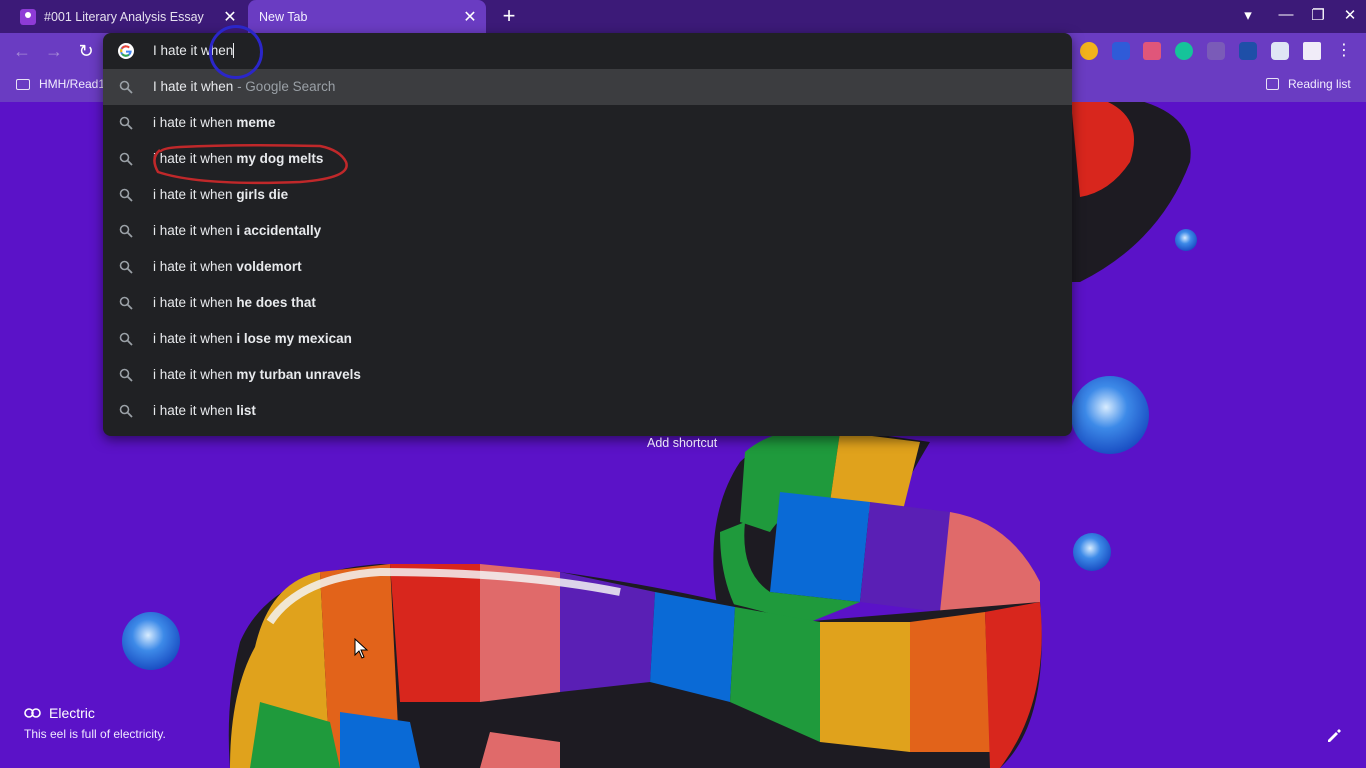 The height and width of the screenshot is (768, 1366). Describe the element at coordinates (682, 443) in the screenshot. I see `add-shortcut-link: Add shortcut` at that location.